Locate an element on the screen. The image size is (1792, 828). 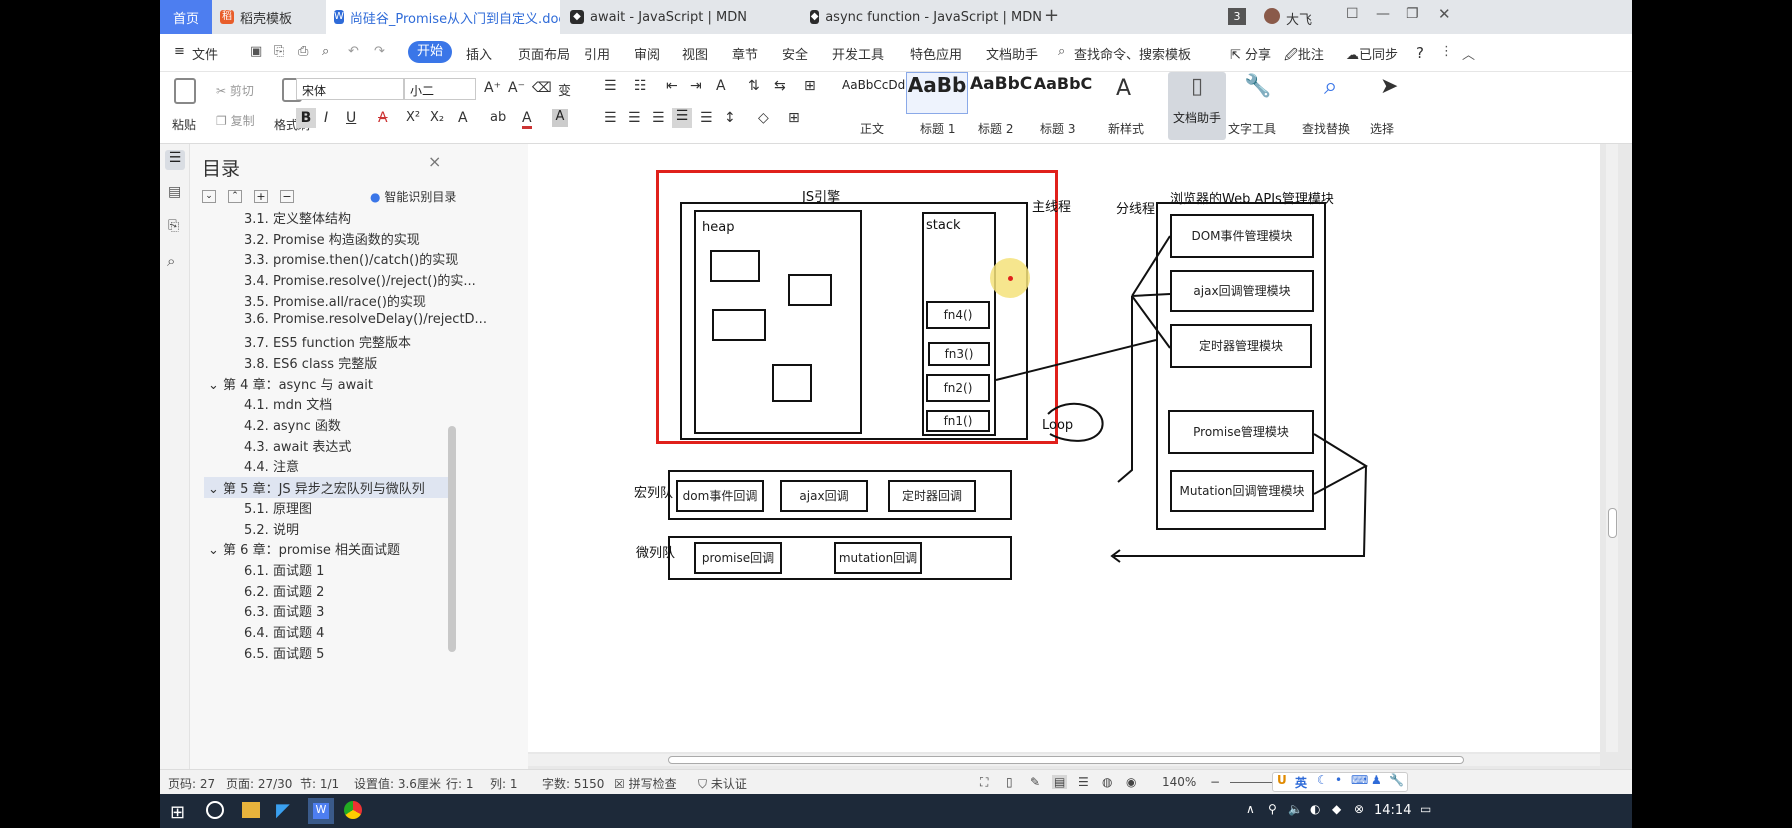
subscript-icon: X₂ is located at coordinates (437, 117).